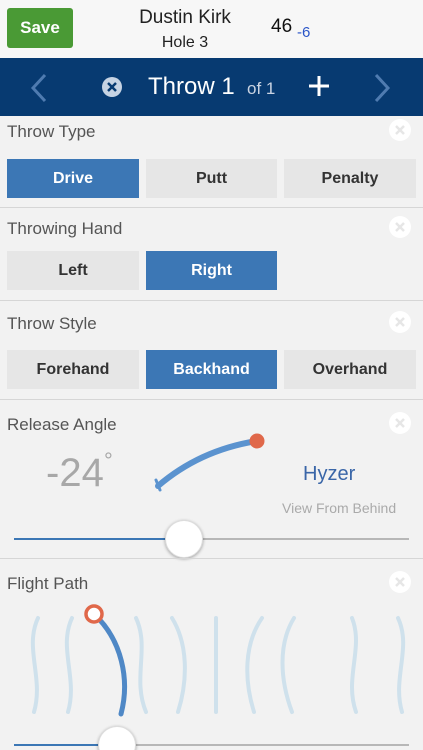 This screenshot has height=750, width=423. Describe the element at coordinates (116, 738) in the screenshot. I see `flight-path-slider-thumb` at that location.